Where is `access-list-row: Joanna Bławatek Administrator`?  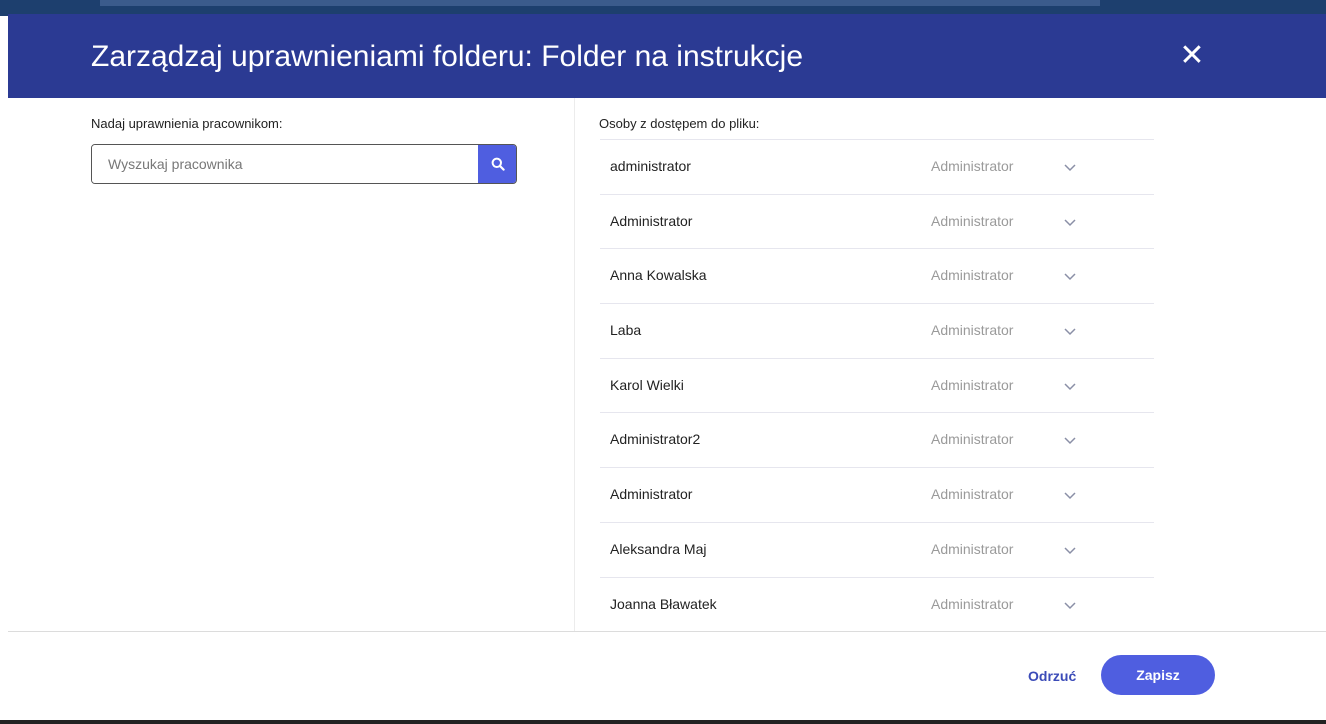
access-list-row: Joanna Bławatek Administrator is located at coordinates (877, 604).